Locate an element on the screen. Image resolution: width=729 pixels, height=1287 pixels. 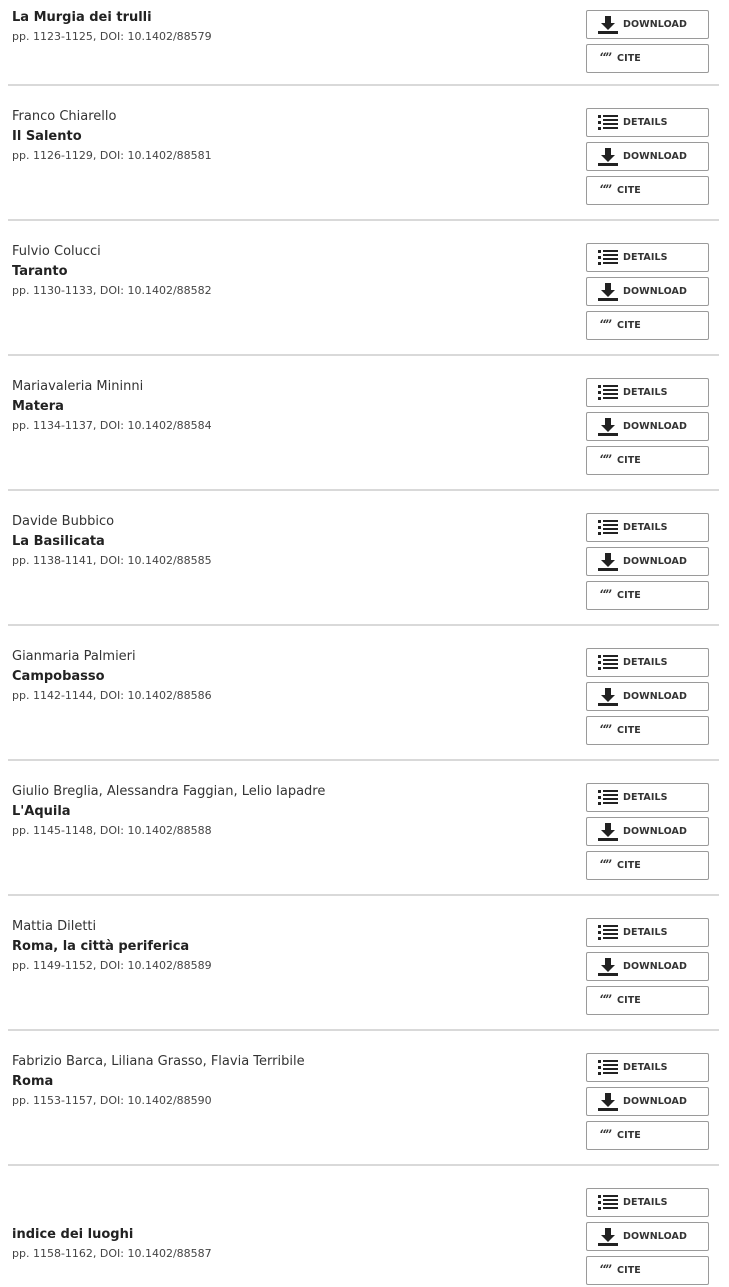
article-authors: Gianmaria Palmieri is located at coordinates (74, 656).